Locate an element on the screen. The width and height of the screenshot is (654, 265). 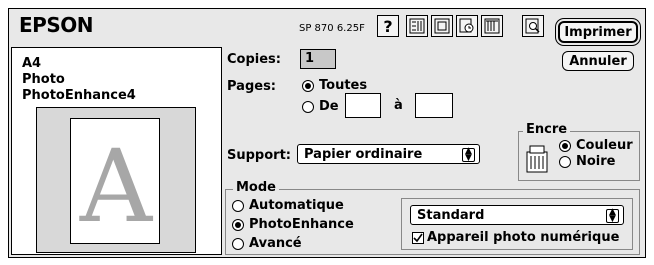
print-button: Imprimer is located at coordinates (598, 32).